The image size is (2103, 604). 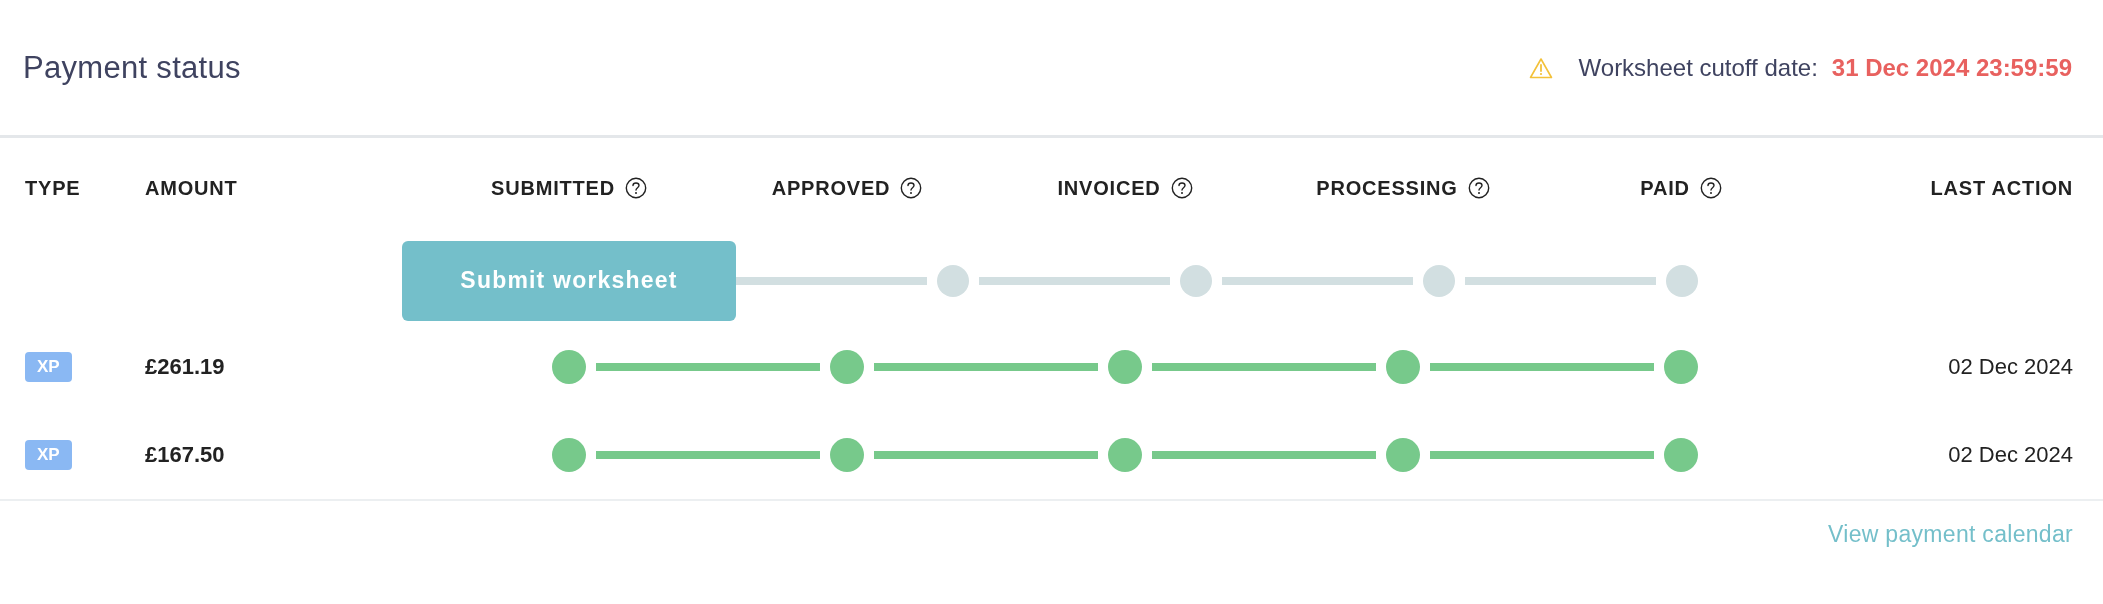 What do you see at coordinates (1698, 67) in the screenshot?
I see `cutoff-label: Worksheet cutoff date:` at bounding box center [1698, 67].